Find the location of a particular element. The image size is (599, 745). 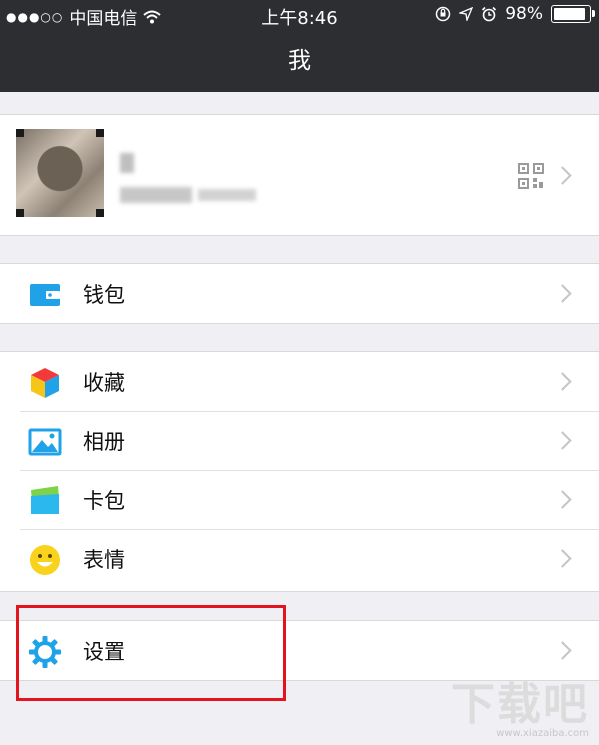

menu-label-album: 相册 is located at coordinates (104, 441).